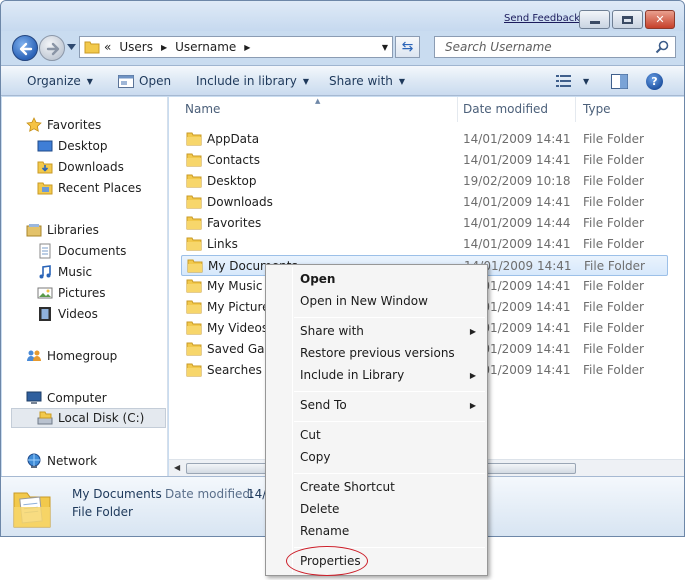 The image size is (685, 580). What do you see at coordinates (572, 81) in the screenshot?
I see `change-view-button: ▼` at bounding box center [572, 81].